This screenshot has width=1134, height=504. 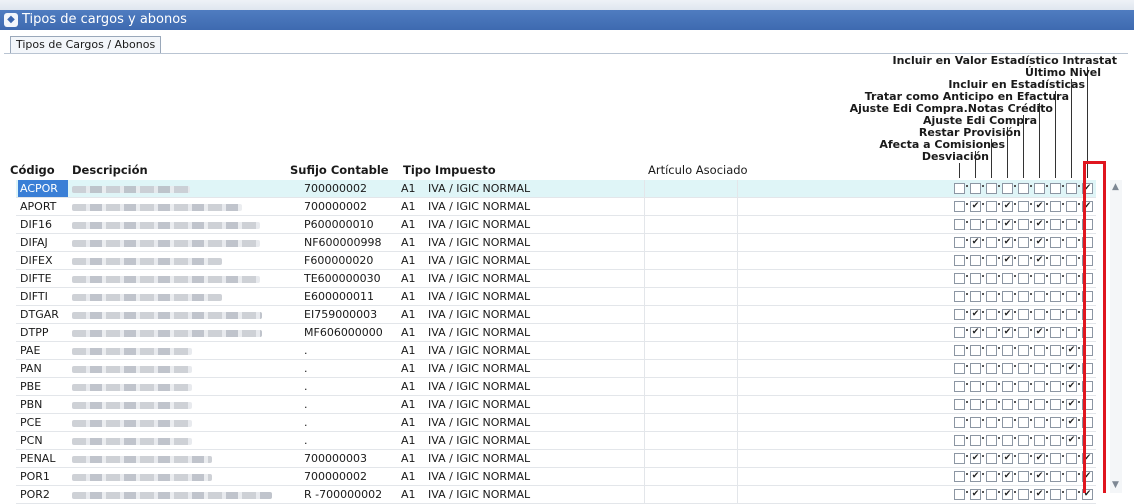 What do you see at coordinates (339, 170) in the screenshot?
I see `header-sufijo-contable: Sufijo Contable` at bounding box center [339, 170].